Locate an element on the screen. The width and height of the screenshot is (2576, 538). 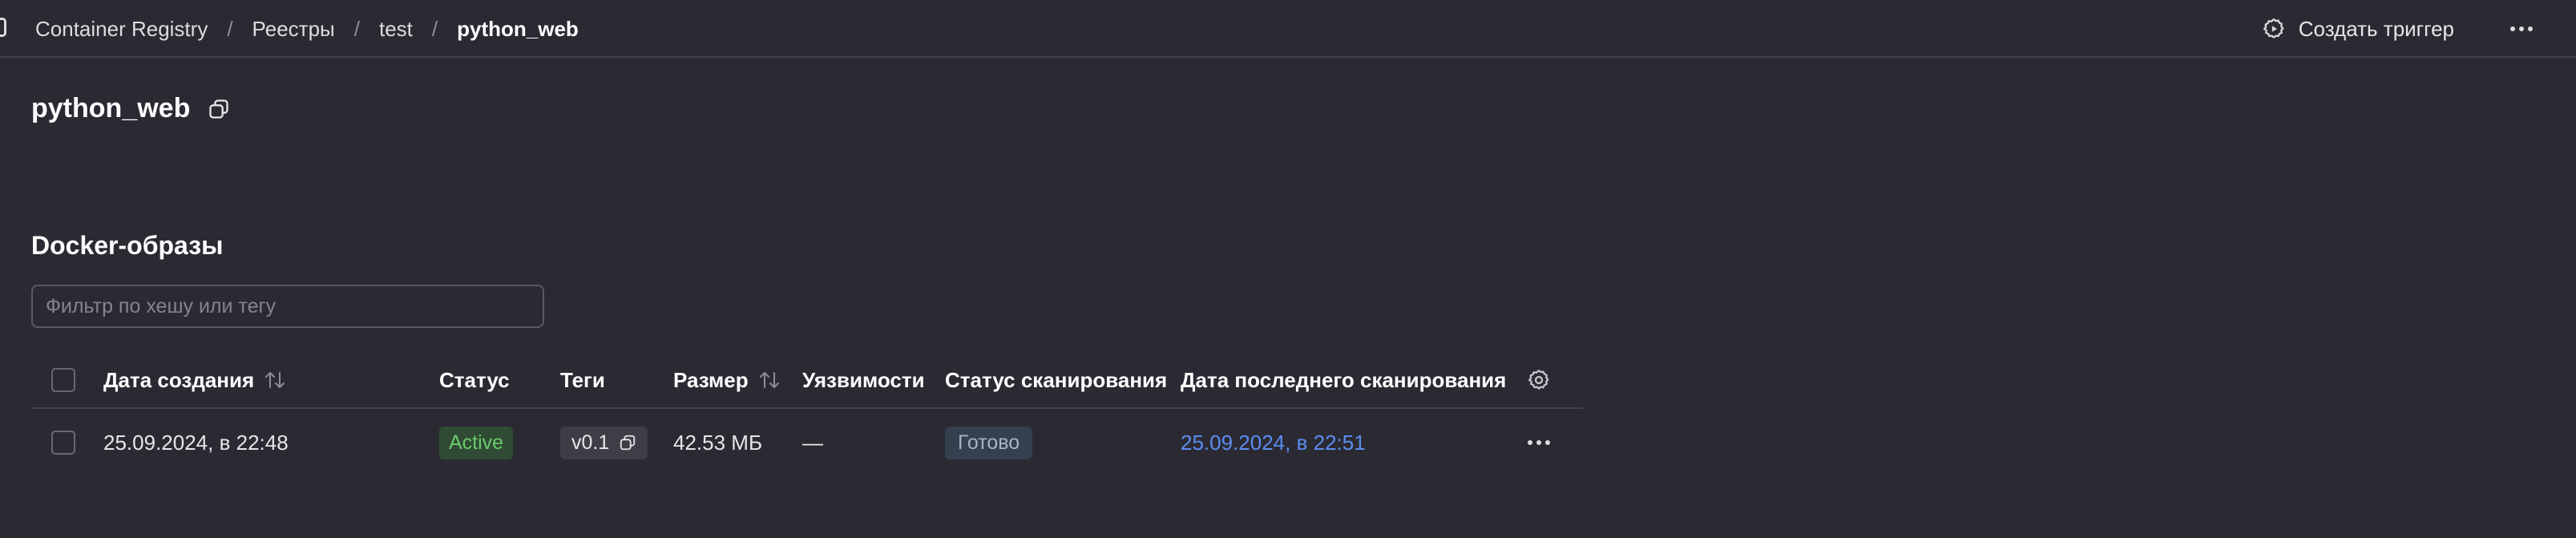
row-actions-button is located at coordinates (1539, 443).